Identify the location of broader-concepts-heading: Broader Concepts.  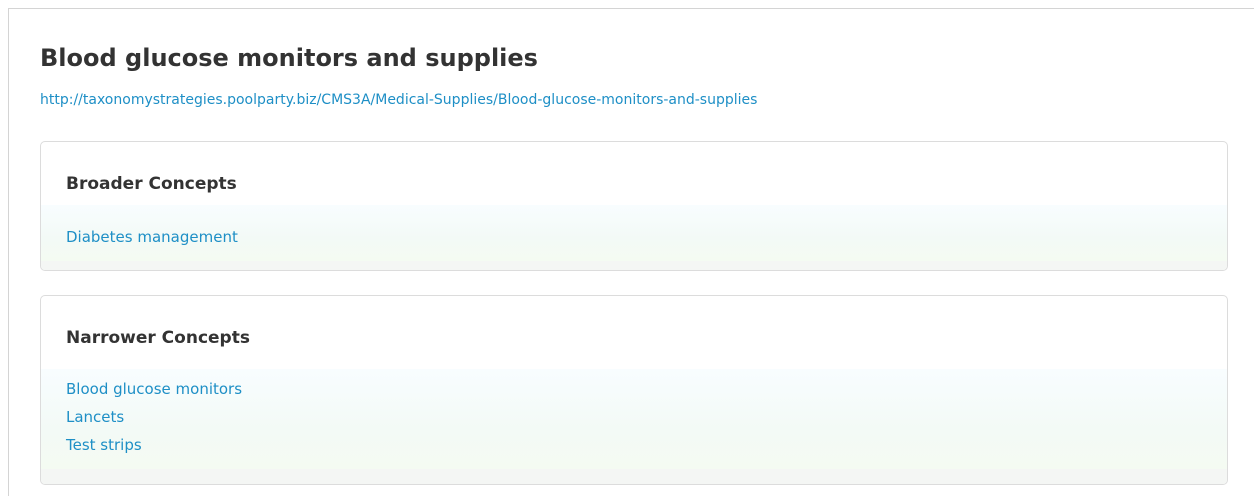
(151, 184).